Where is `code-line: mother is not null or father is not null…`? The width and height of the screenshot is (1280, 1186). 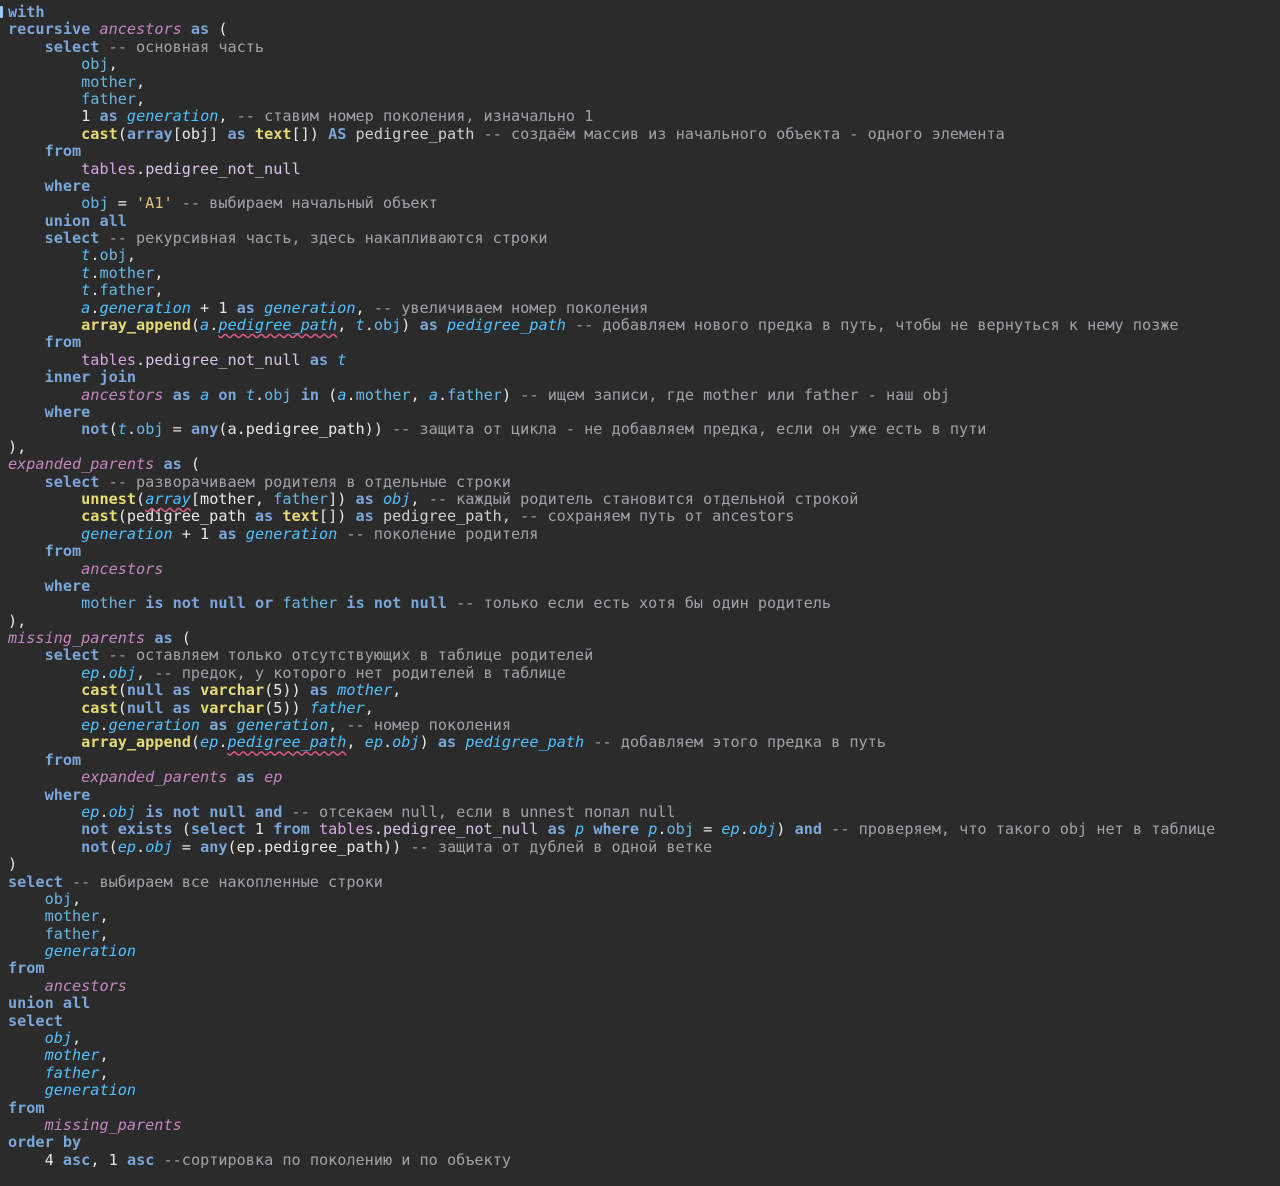
code-line: mother is not null or father is not null… is located at coordinates (611, 603).